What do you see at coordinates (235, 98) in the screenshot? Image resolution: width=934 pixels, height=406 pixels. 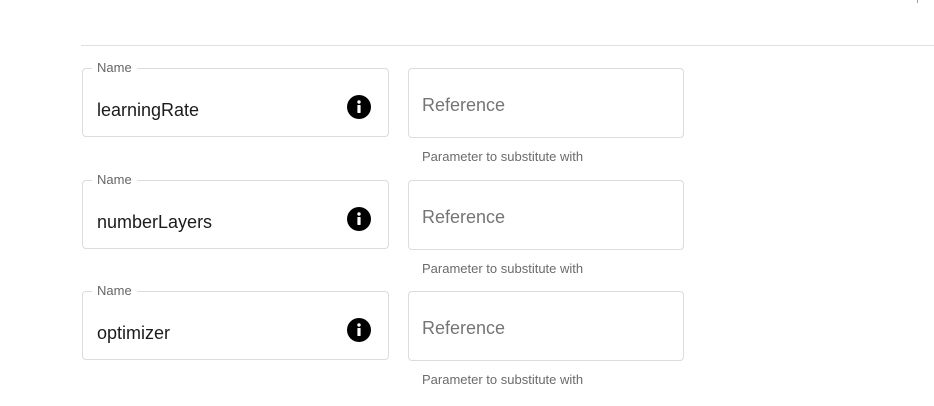 I see `name-field: Name learningRate` at bounding box center [235, 98].